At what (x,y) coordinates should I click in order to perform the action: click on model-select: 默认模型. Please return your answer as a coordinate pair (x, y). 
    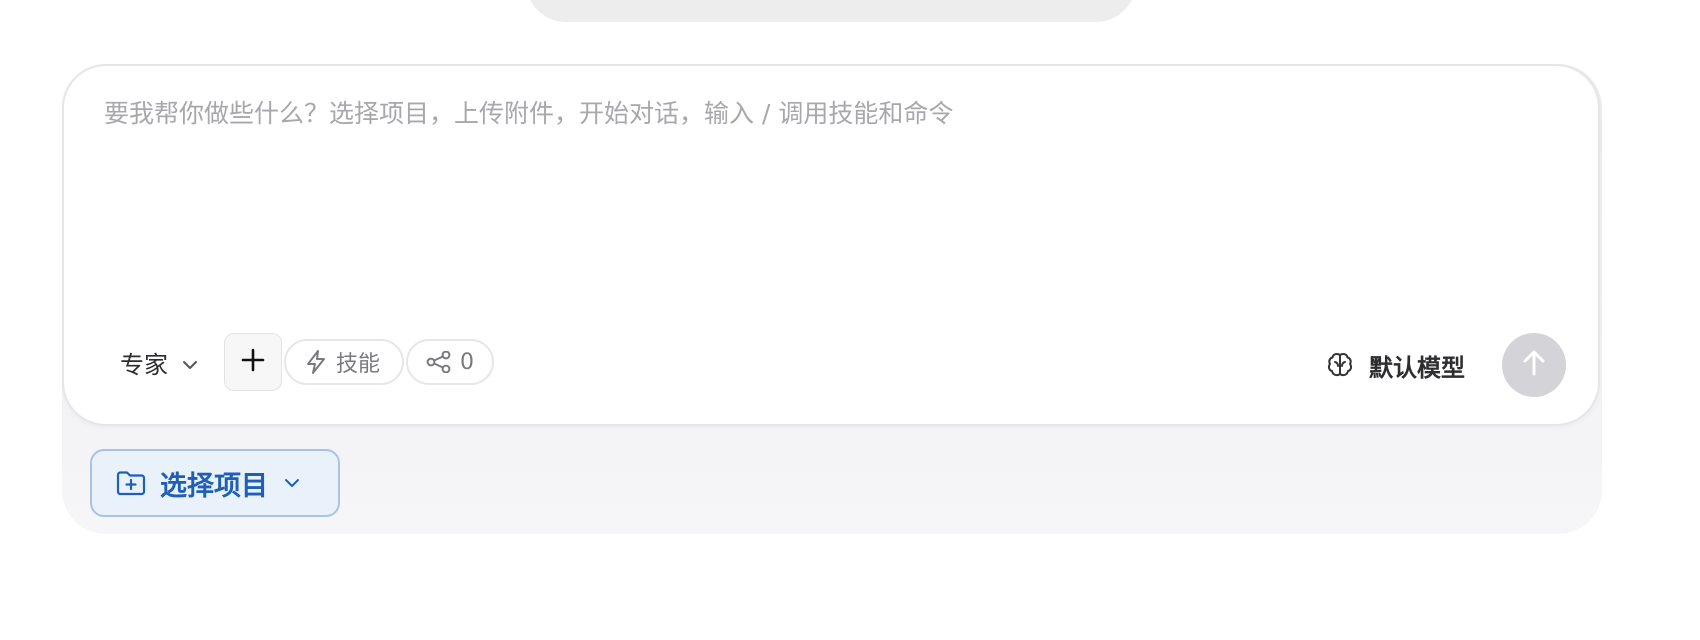
    Looking at the image, I should click on (1395, 365).